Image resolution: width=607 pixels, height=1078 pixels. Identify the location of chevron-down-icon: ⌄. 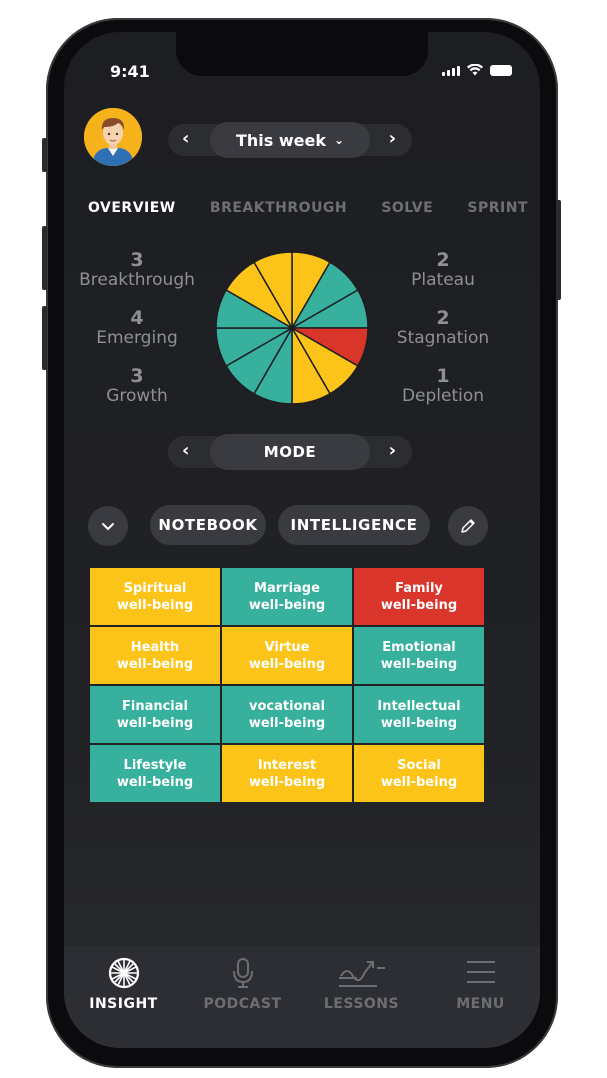
(339, 140).